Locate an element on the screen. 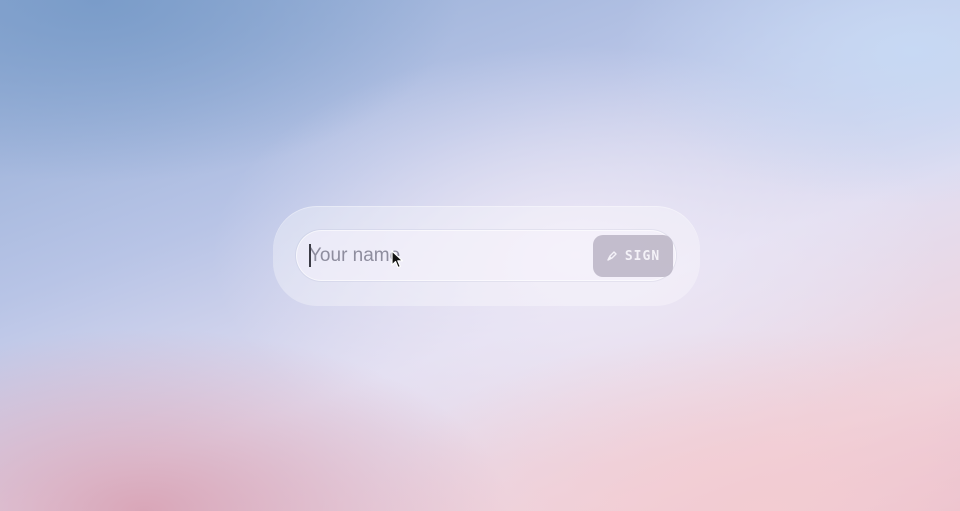 The image size is (960, 511). signature-form: SIGN is located at coordinates (486, 255).